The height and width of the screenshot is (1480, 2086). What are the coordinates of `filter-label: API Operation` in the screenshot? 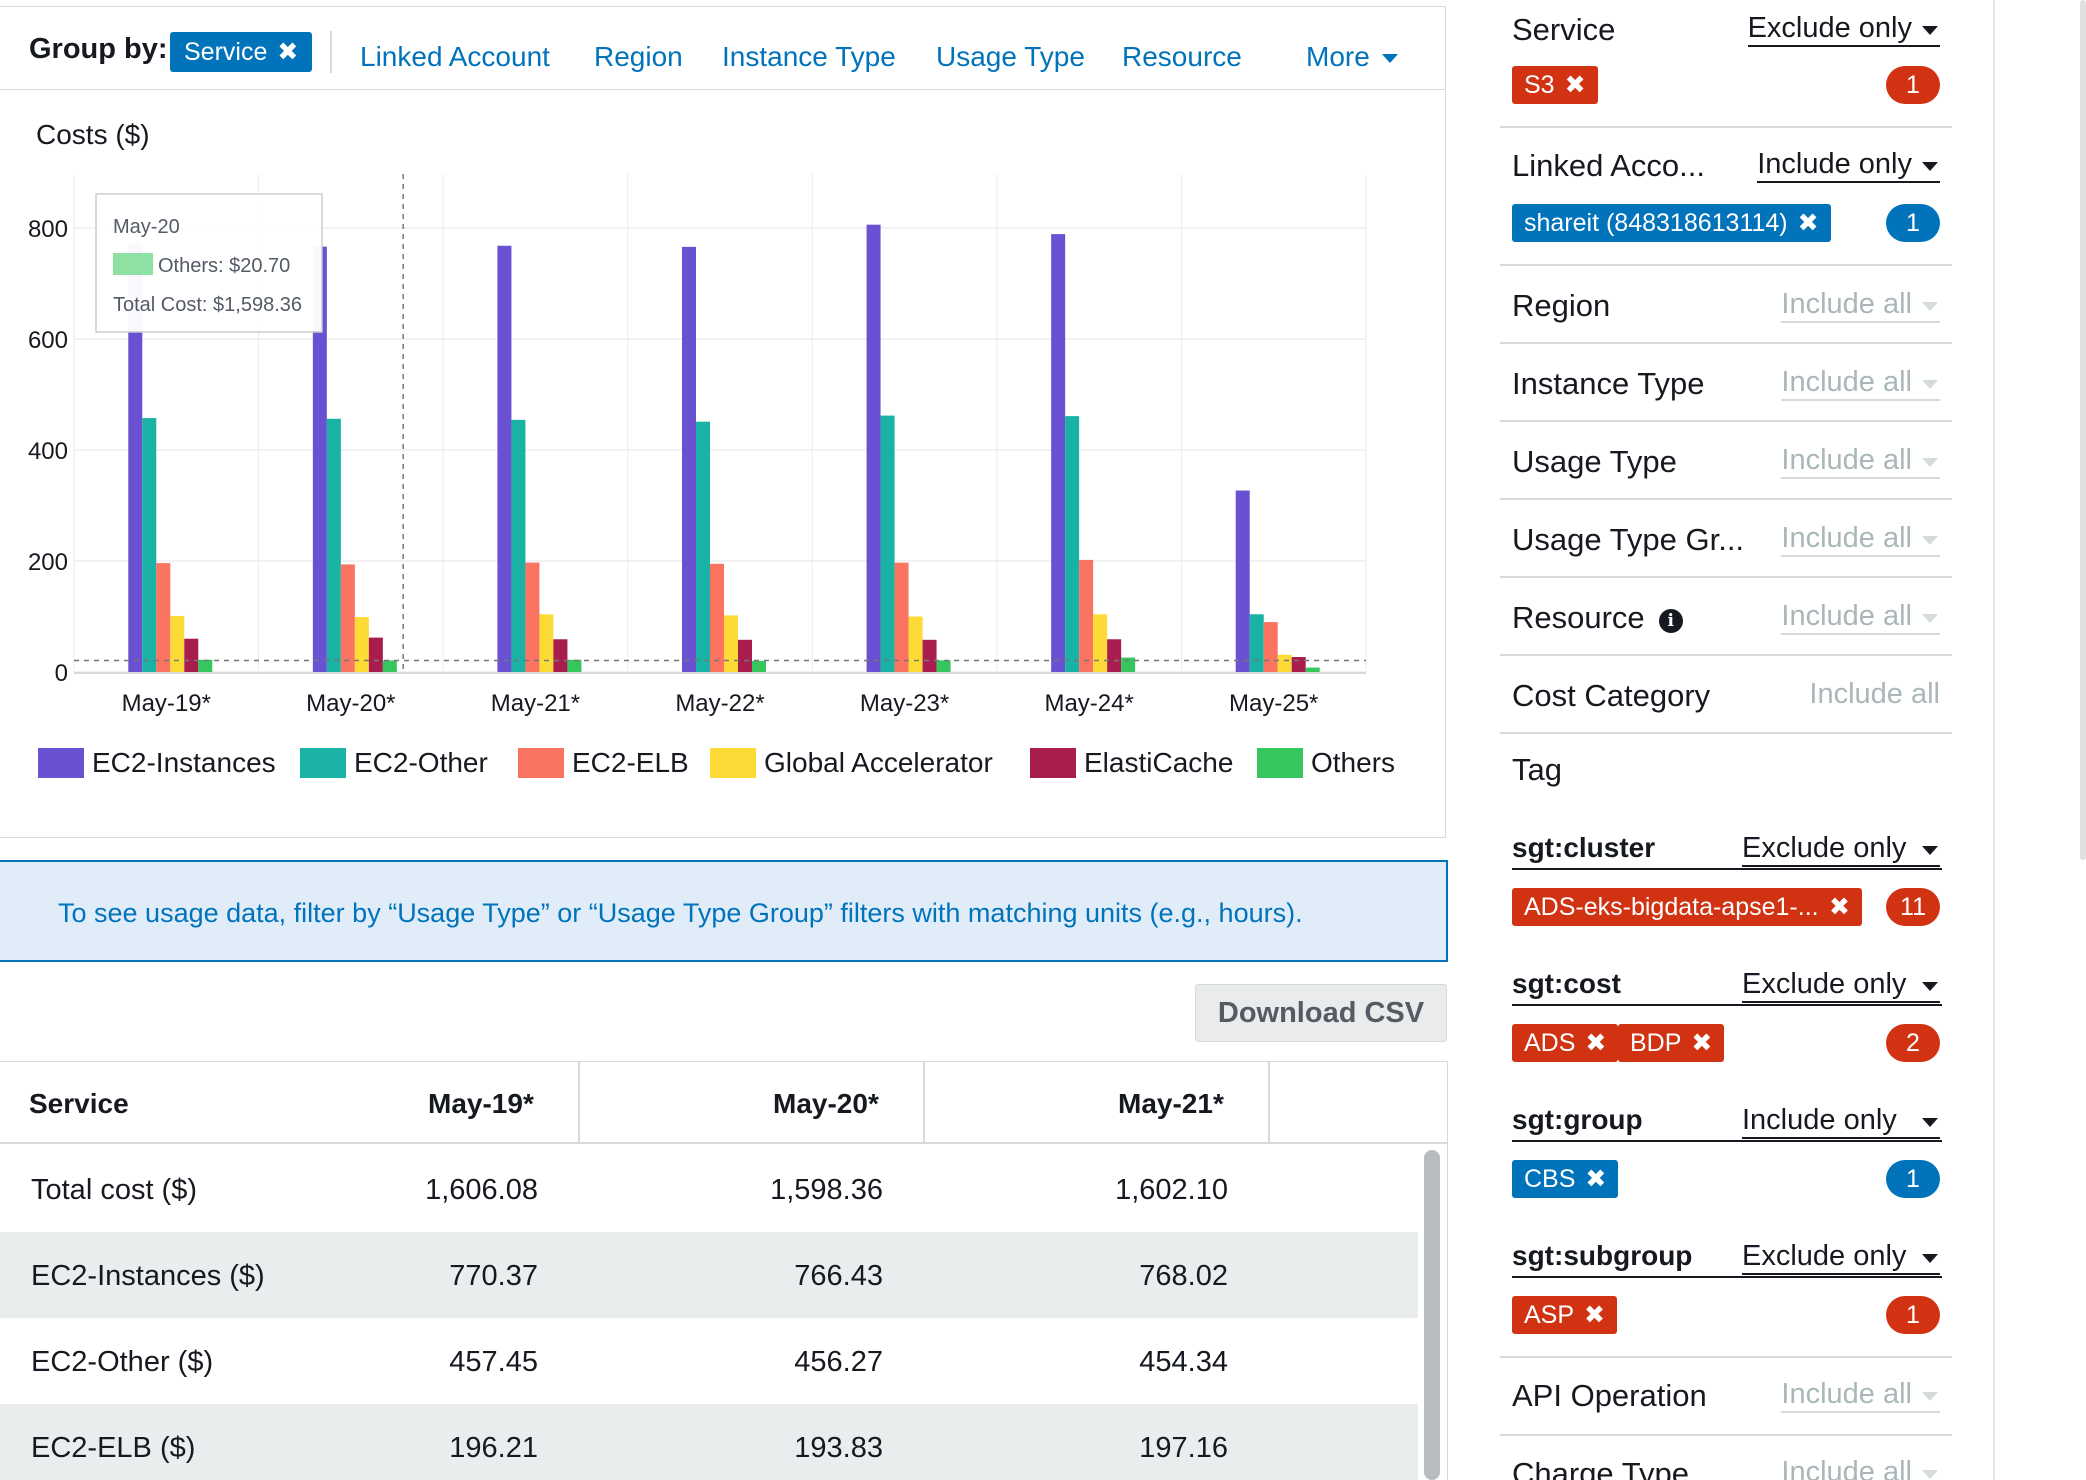 It's located at (1609, 1395).